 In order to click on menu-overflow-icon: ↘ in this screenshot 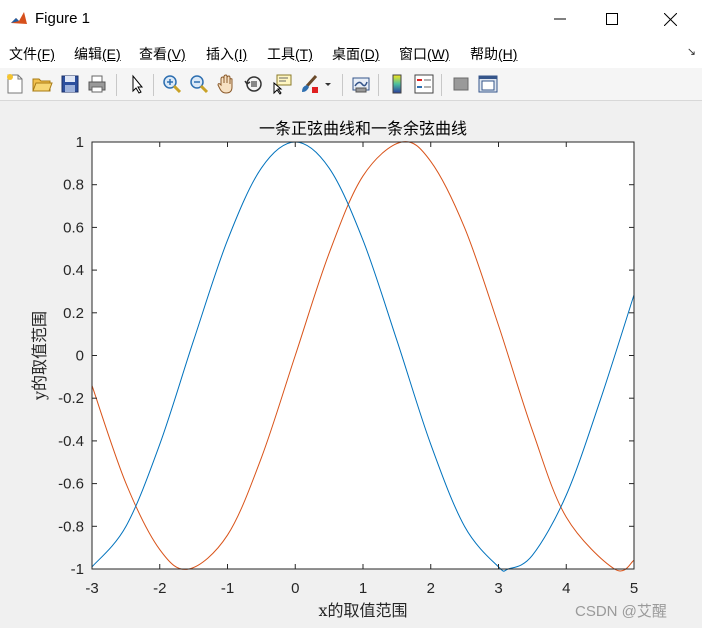, I will do `click(691, 51)`.